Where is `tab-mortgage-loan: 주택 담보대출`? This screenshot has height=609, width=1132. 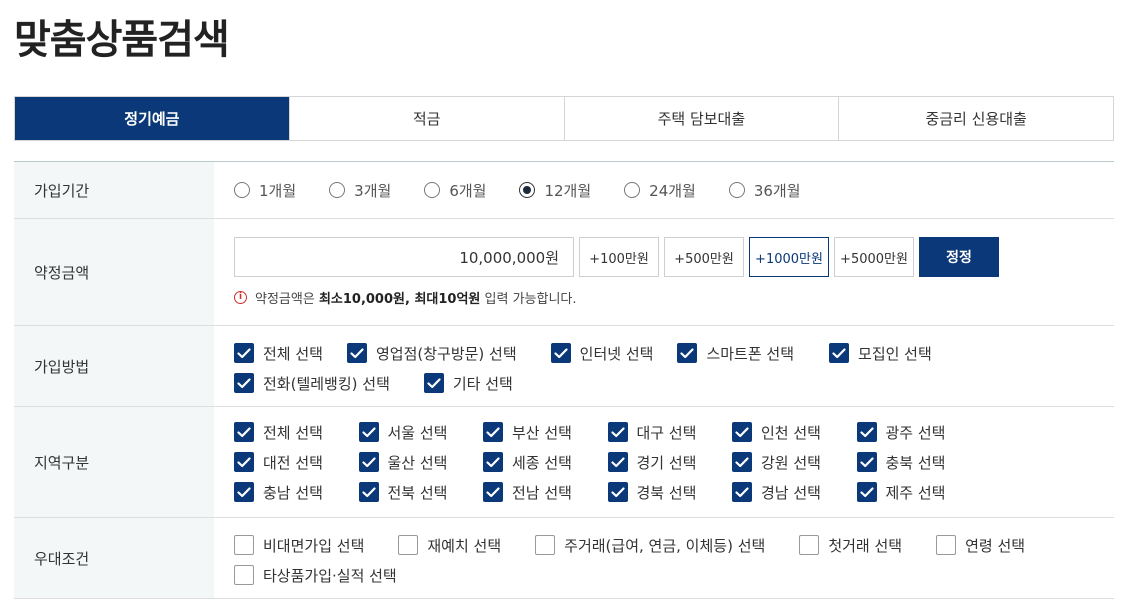 tab-mortgage-loan: 주택 담보대출 is located at coordinates (701, 118).